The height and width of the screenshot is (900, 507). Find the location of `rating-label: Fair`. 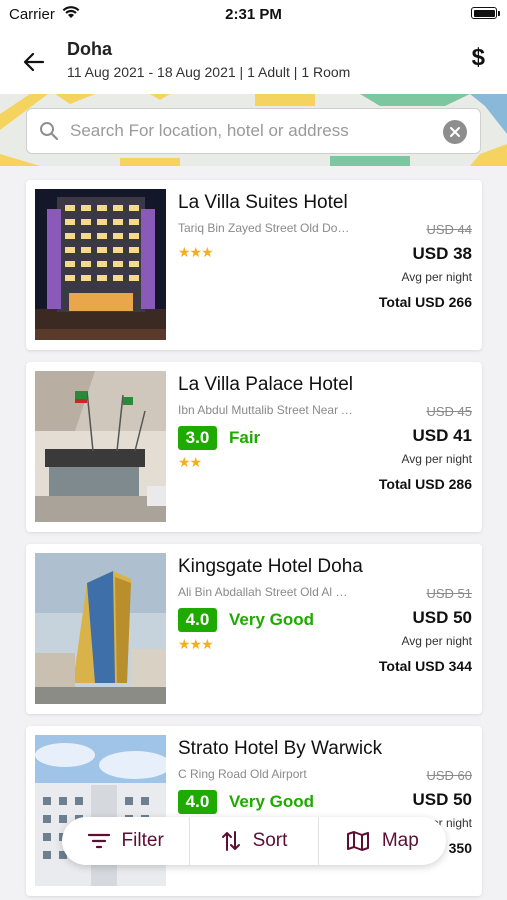

rating-label: Fair is located at coordinates (245, 437).